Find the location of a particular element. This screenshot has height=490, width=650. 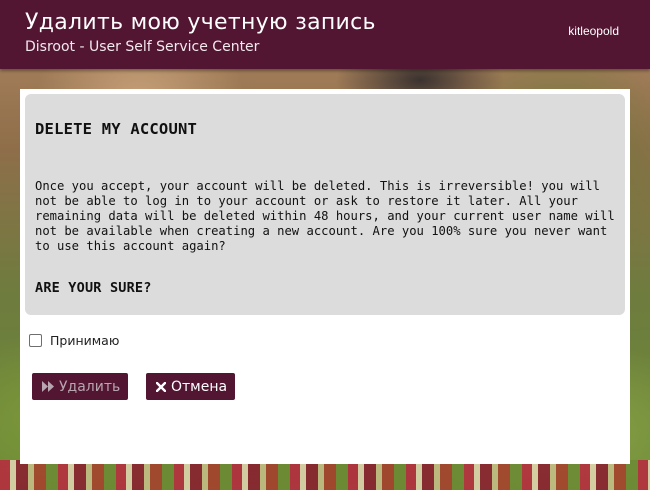

accept-checkbox-row: Принимаю is located at coordinates (74, 340).